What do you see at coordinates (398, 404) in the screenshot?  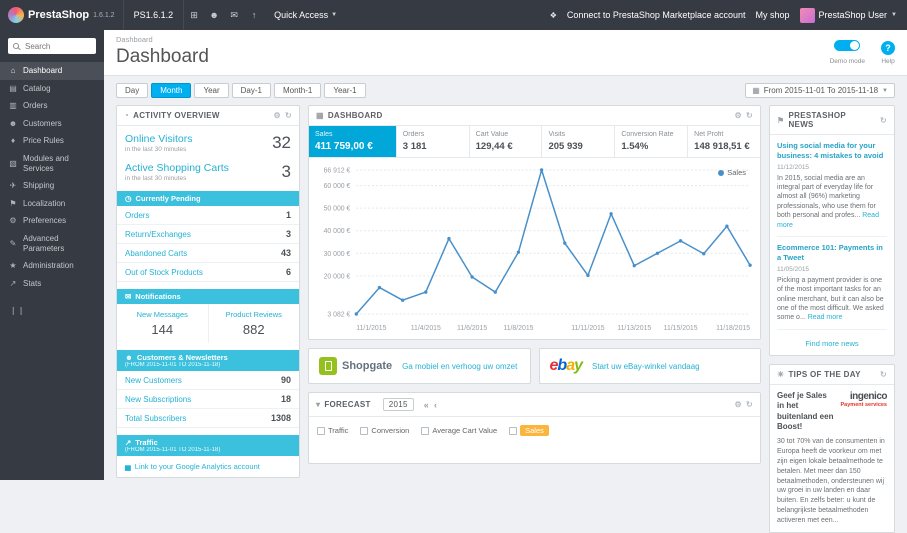 I see `forecast-year-select: 2015` at bounding box center [398, 404].